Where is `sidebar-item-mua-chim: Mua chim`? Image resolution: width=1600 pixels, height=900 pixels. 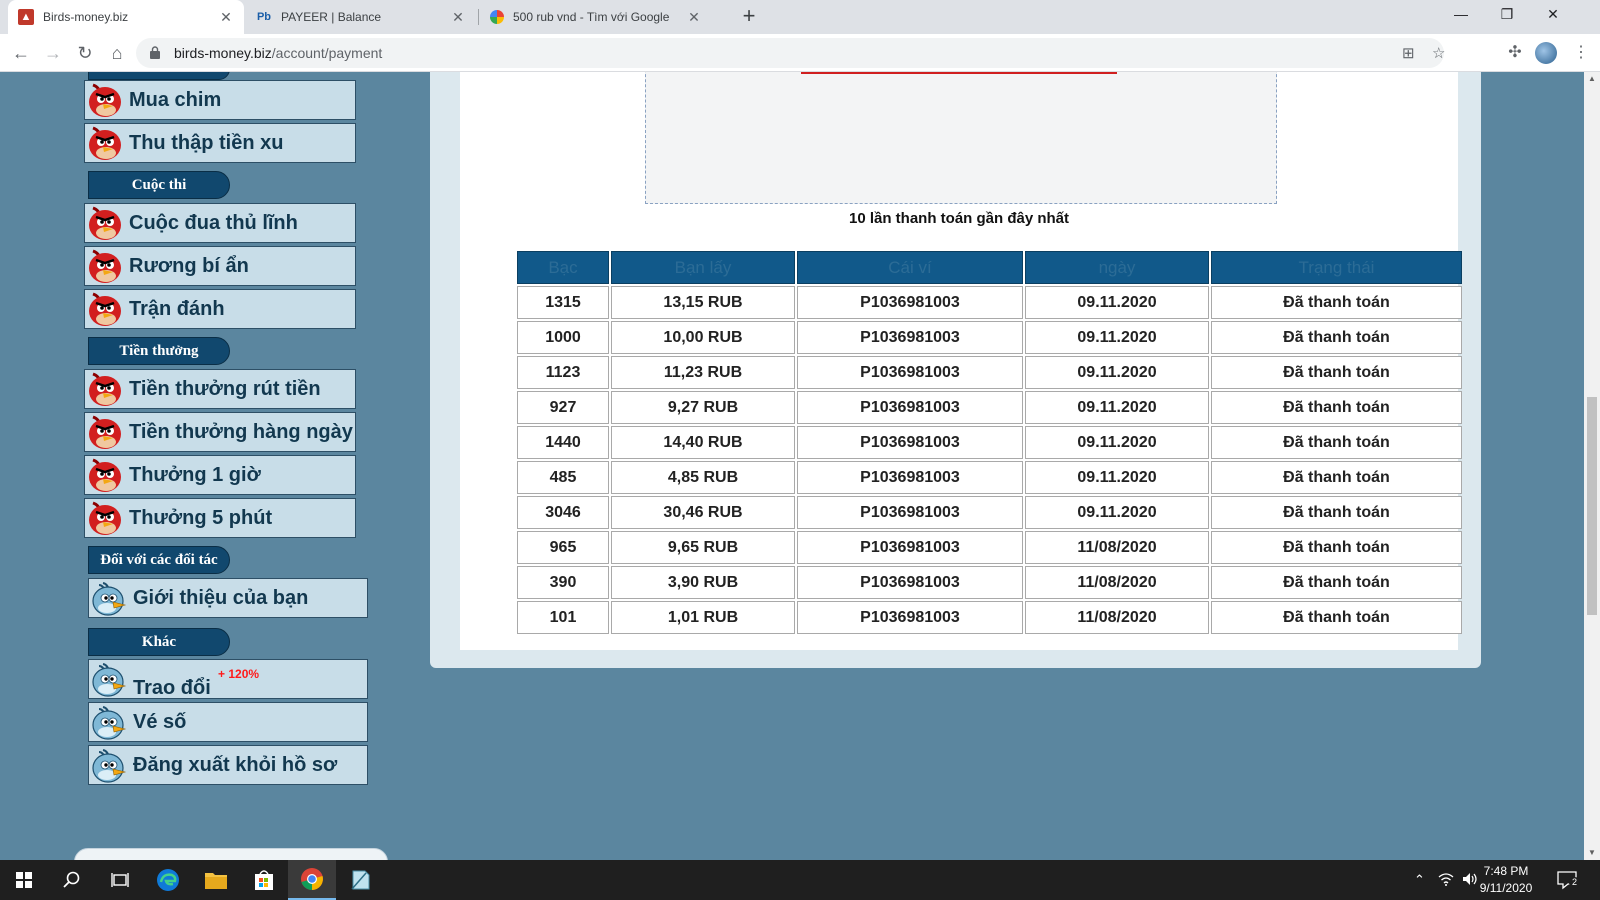
sidebar-item-mua-chim: Mua chim is located at coordinates (220, 100).